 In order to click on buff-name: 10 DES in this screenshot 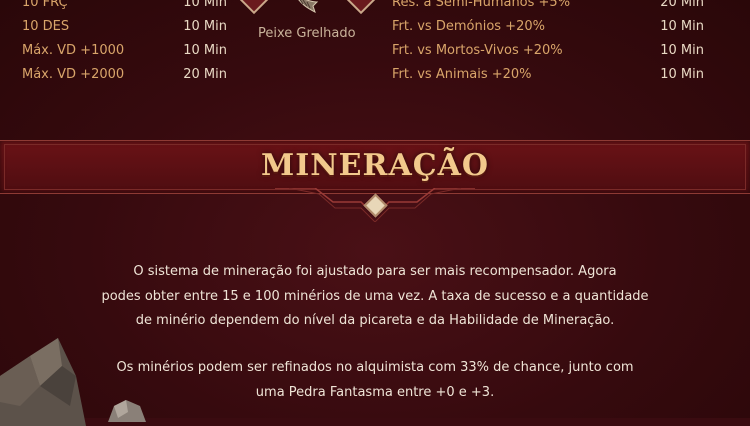, I will do `click(46, 26)`.